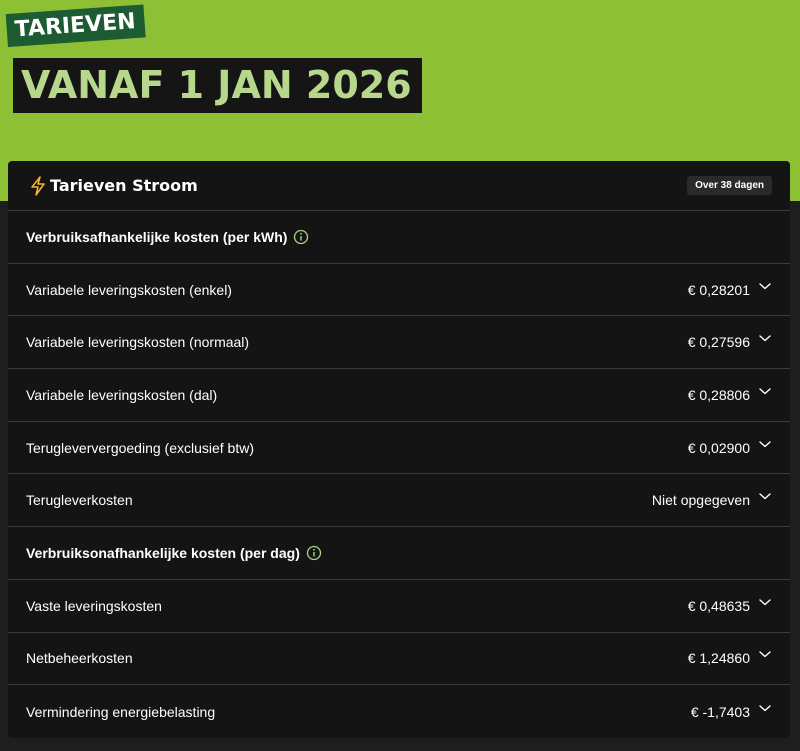 This screenshot has height=751, width=800. I want to click on section-label: Verbruiksonafhankelijke kosten (per dag), so click(399, 553).